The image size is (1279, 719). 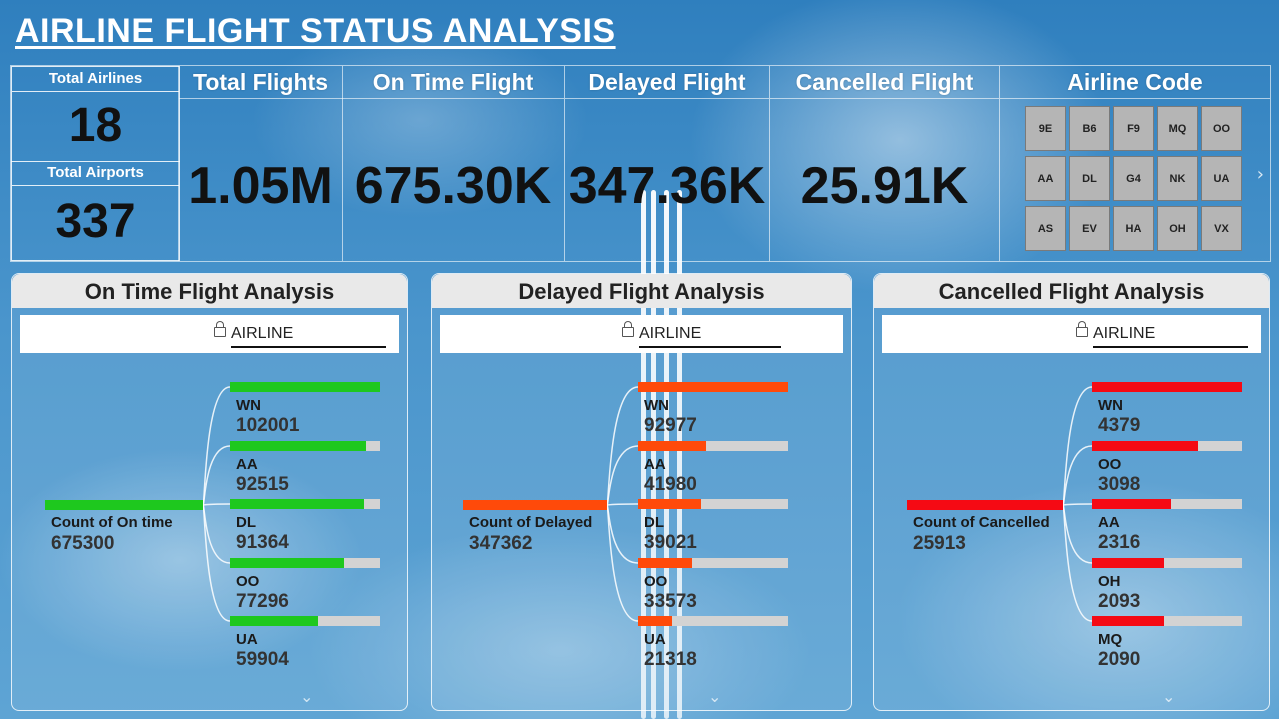 I want to click on filter-underline, so click(x=1170, y=347).